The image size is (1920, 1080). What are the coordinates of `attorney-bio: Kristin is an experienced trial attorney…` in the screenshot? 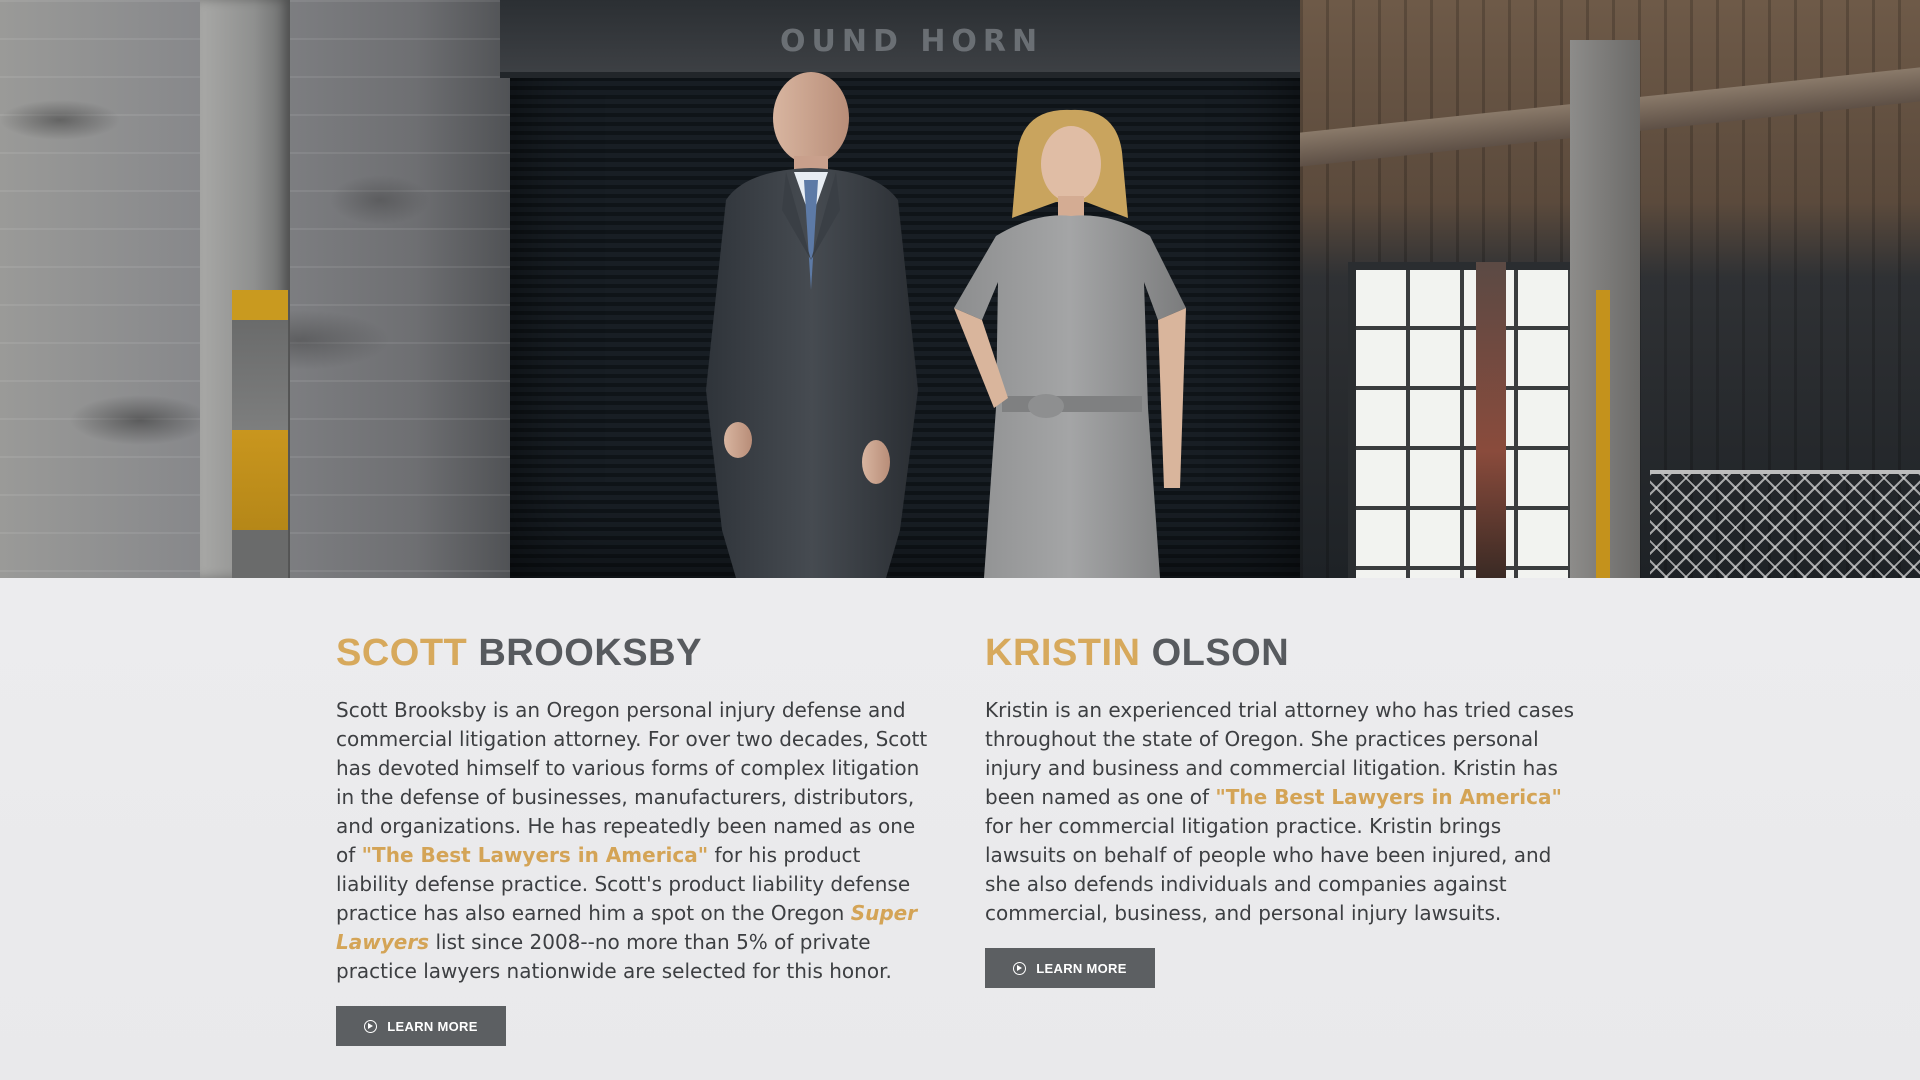 It's located at (1285, 812).